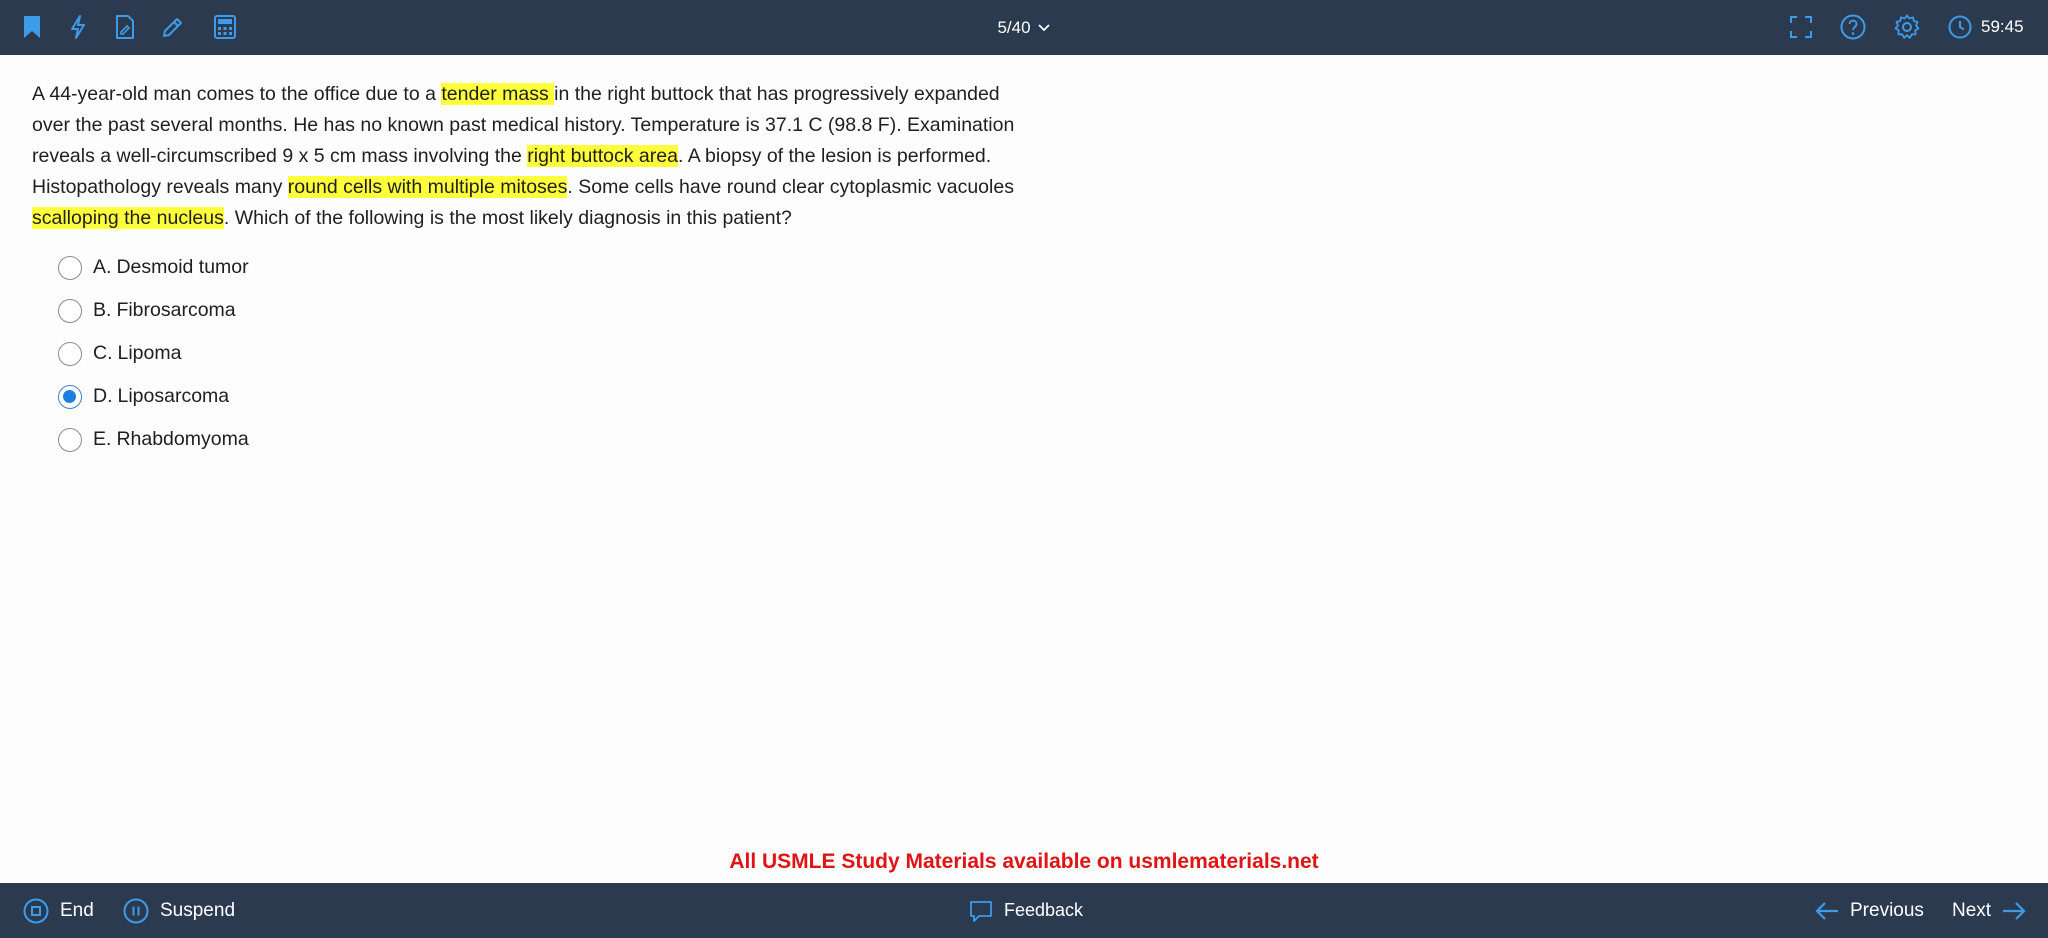 Image resolution: width=2048 pixels, height=938 pixels. I want to click on answer-option: A. Desmoid tumor, so click(153, 267).